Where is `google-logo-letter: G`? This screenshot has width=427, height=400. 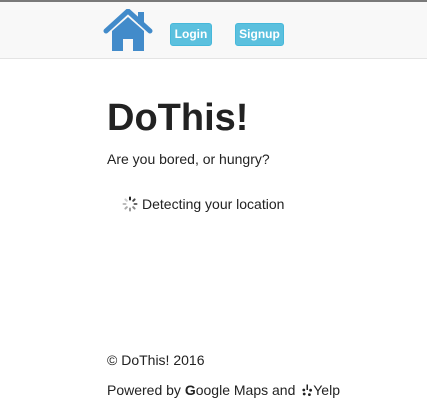 google-logo-letter: G is located at coordinates (190, 390).